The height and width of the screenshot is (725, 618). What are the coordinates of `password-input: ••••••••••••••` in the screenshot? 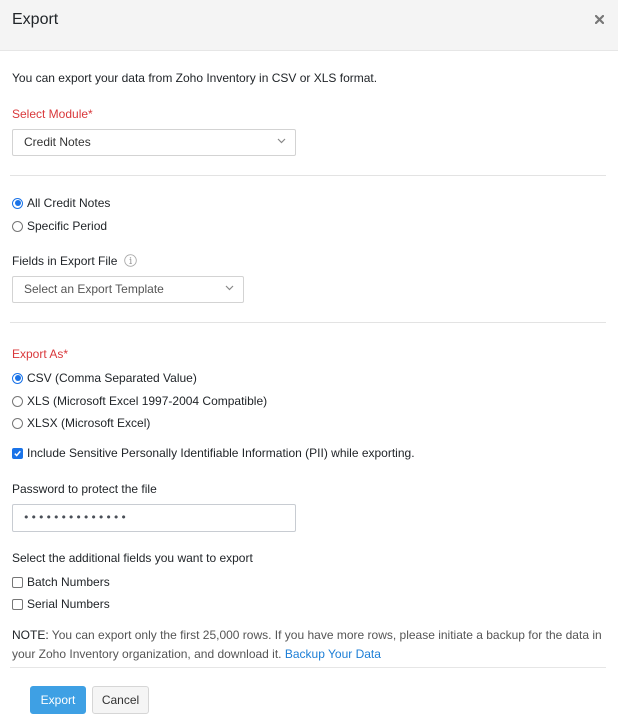 It's located at (154, 518).